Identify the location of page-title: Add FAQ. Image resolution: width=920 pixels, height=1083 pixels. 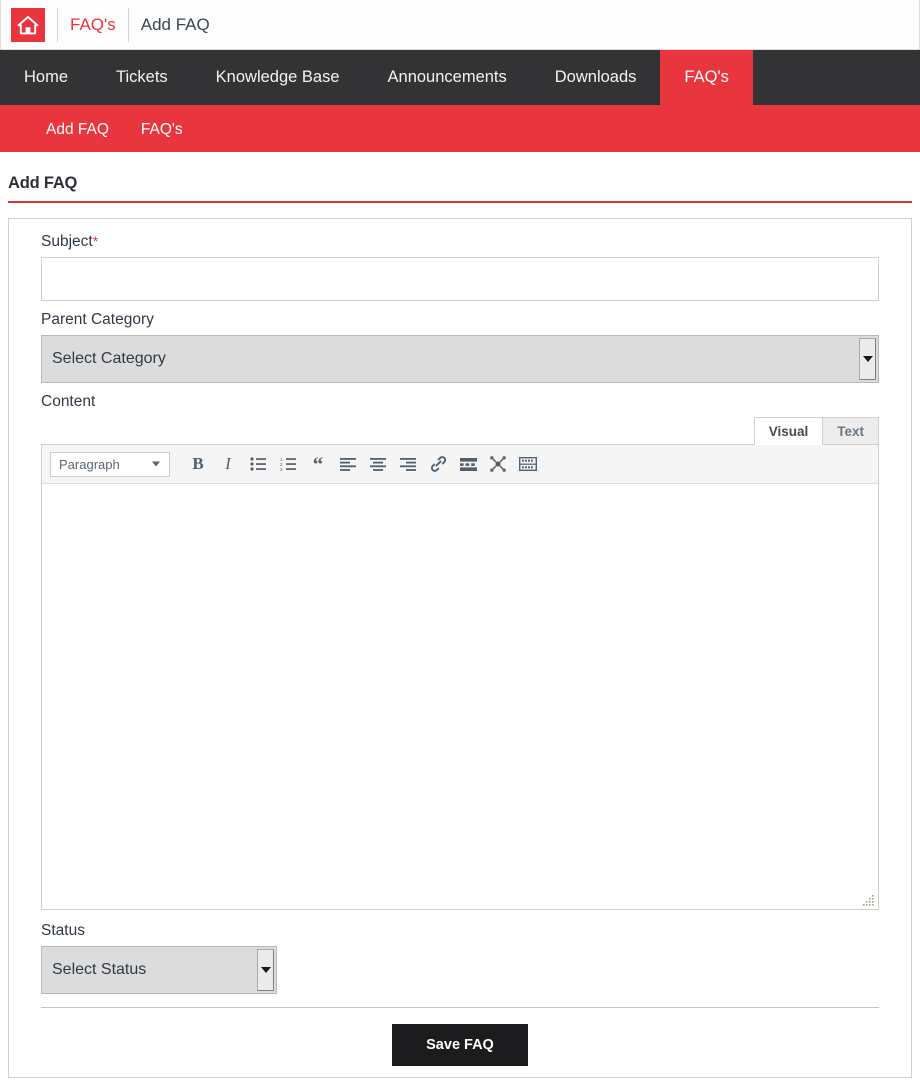
(43, 183).